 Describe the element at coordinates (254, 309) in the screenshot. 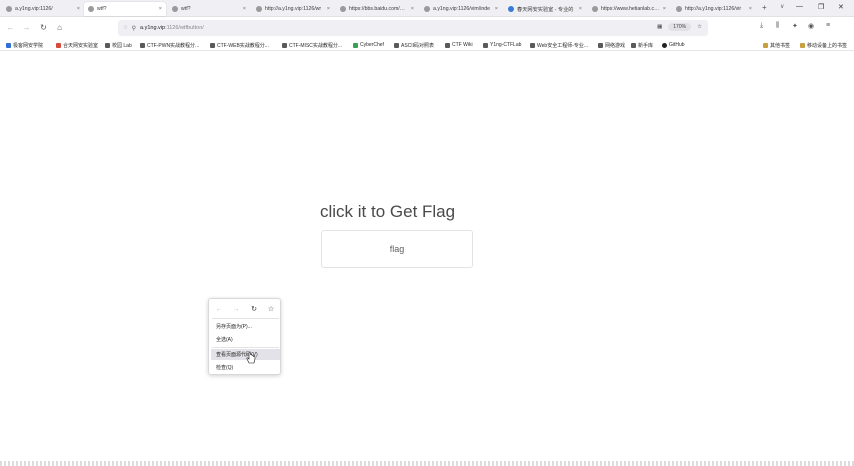

I see `context-reload-icon: ↻` at that location.